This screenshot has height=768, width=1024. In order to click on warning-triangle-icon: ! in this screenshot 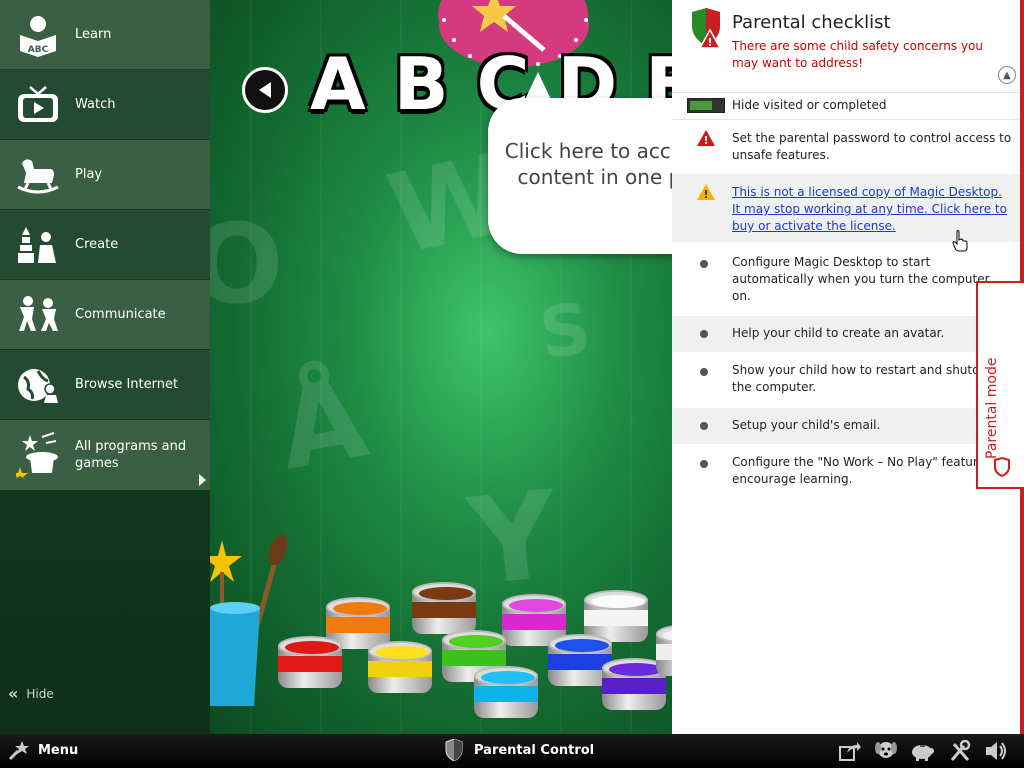, I will do `click(706, 192)`.